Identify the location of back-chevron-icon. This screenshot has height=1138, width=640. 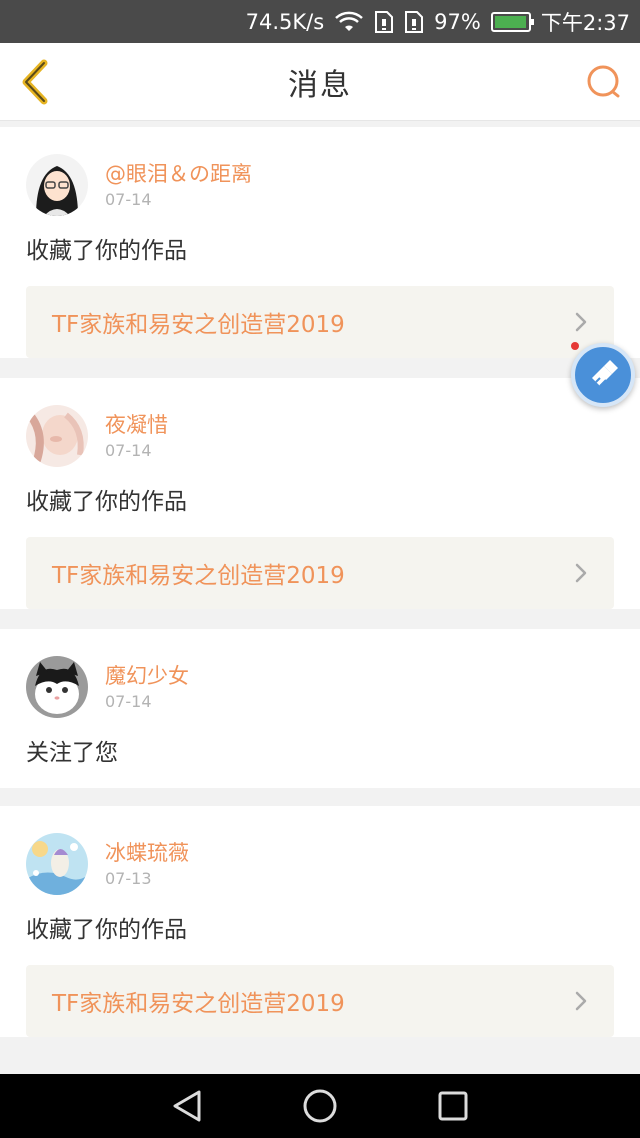
(35, 82).